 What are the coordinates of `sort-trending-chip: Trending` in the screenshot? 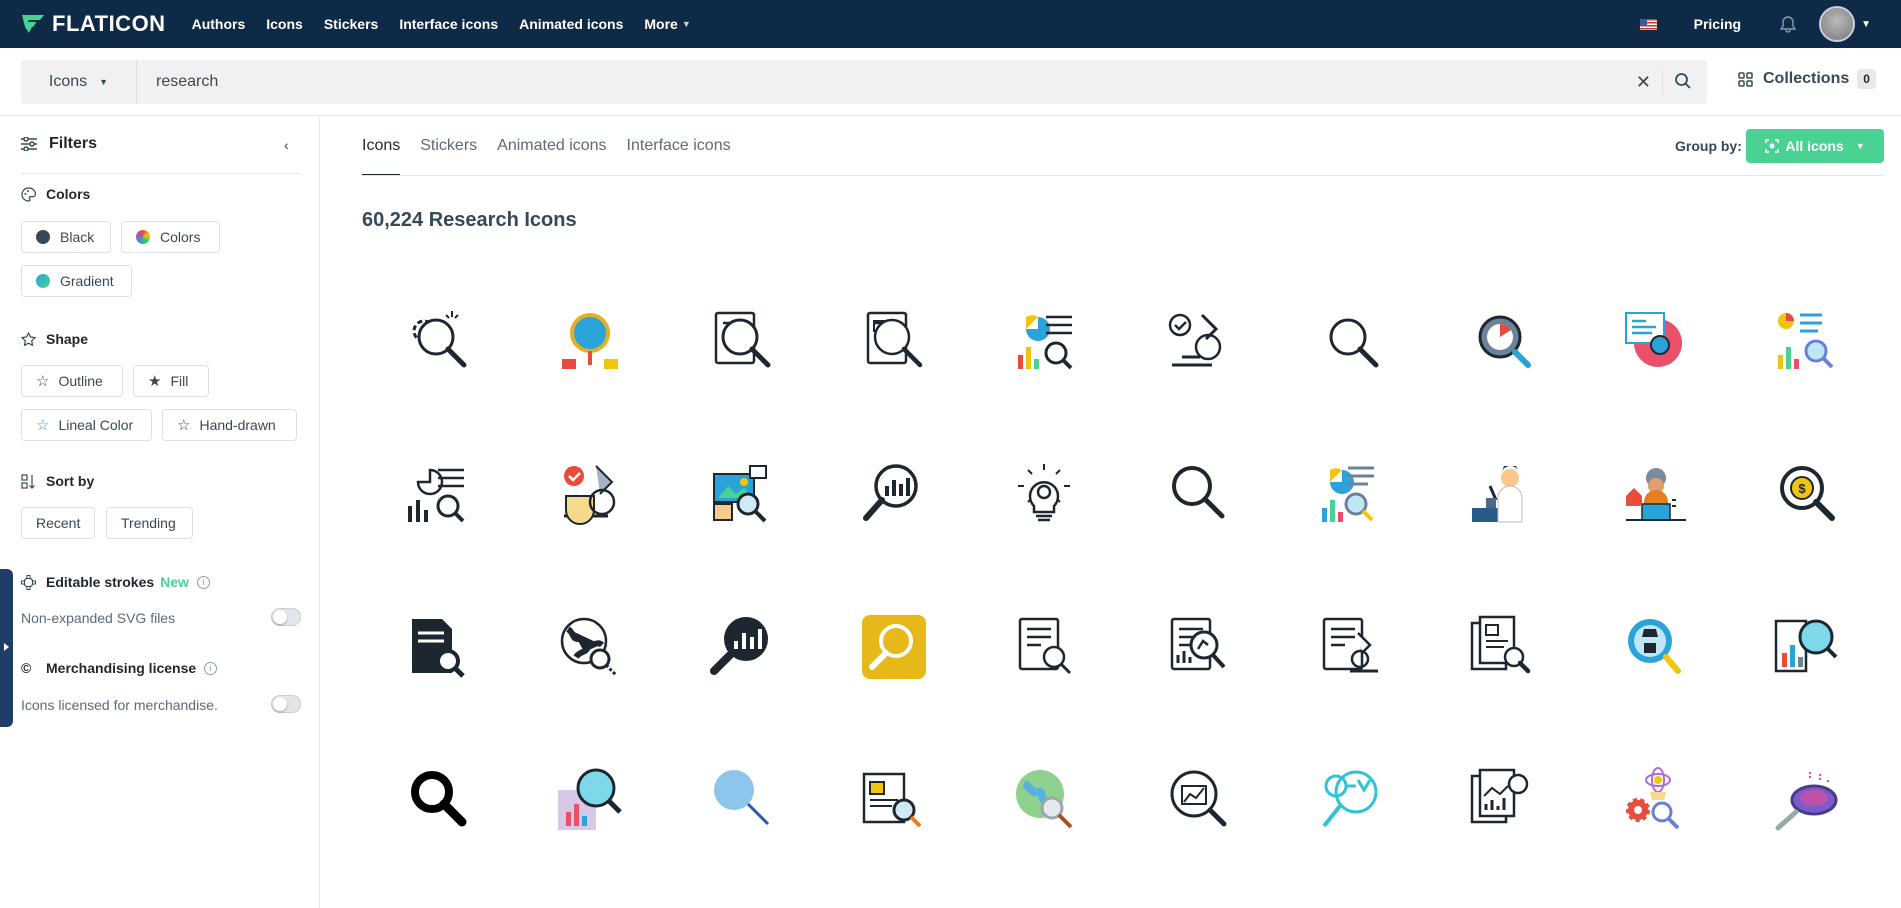 It's located at (149, 523).